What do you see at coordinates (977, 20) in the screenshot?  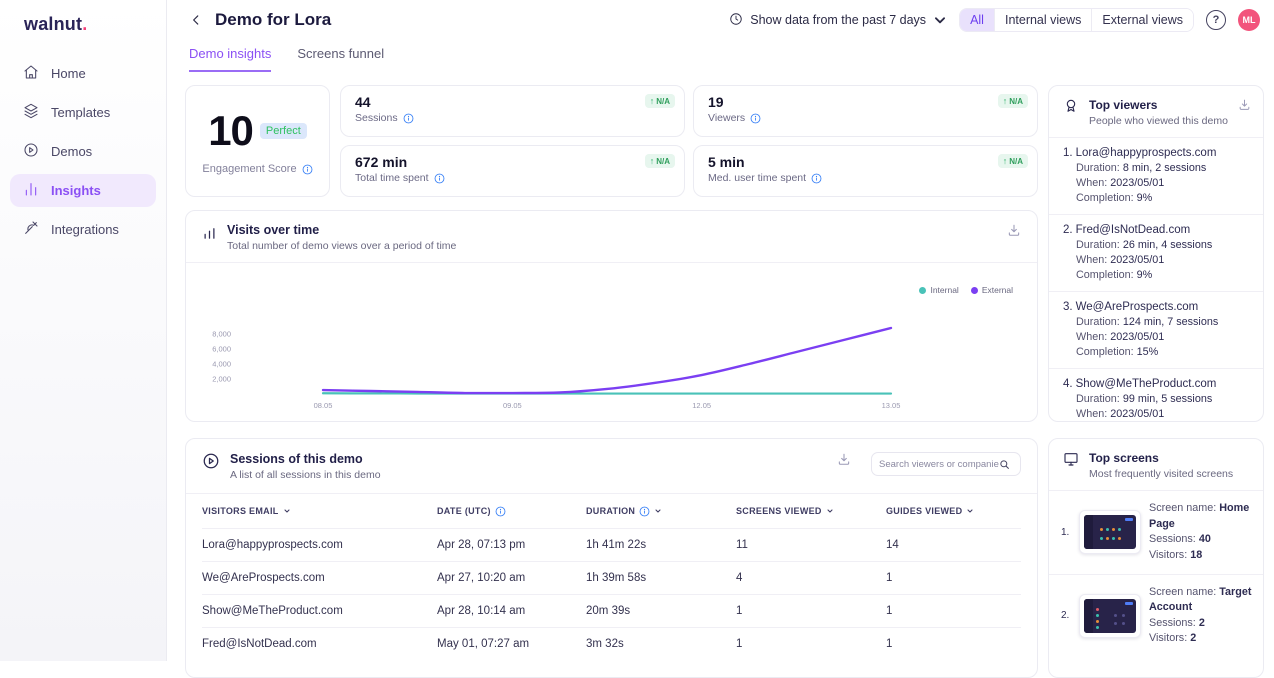 I see `segment-all: All` at bounding box center [977, 20].